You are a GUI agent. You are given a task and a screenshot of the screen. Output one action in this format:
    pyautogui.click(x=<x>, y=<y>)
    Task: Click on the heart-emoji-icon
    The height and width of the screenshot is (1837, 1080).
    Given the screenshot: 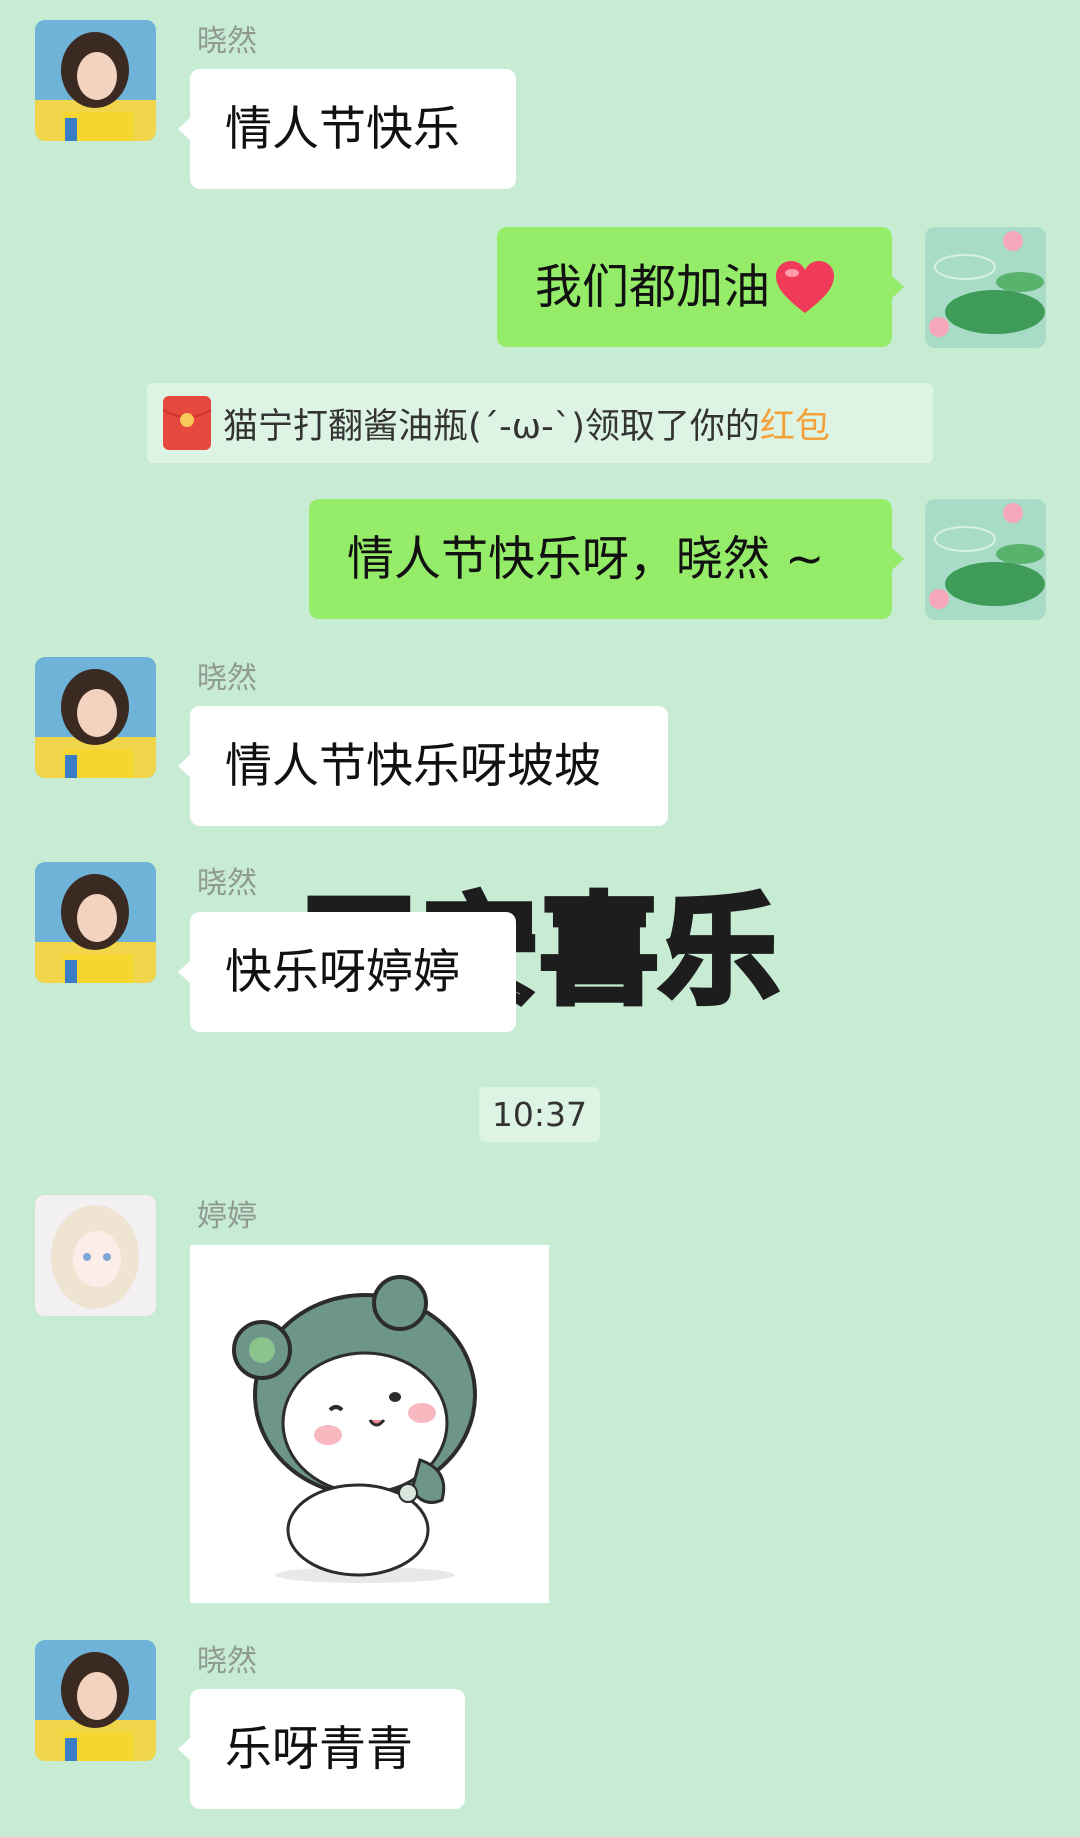 What is the action you would take?
    pyautogui.click(x=805, y=287)
    